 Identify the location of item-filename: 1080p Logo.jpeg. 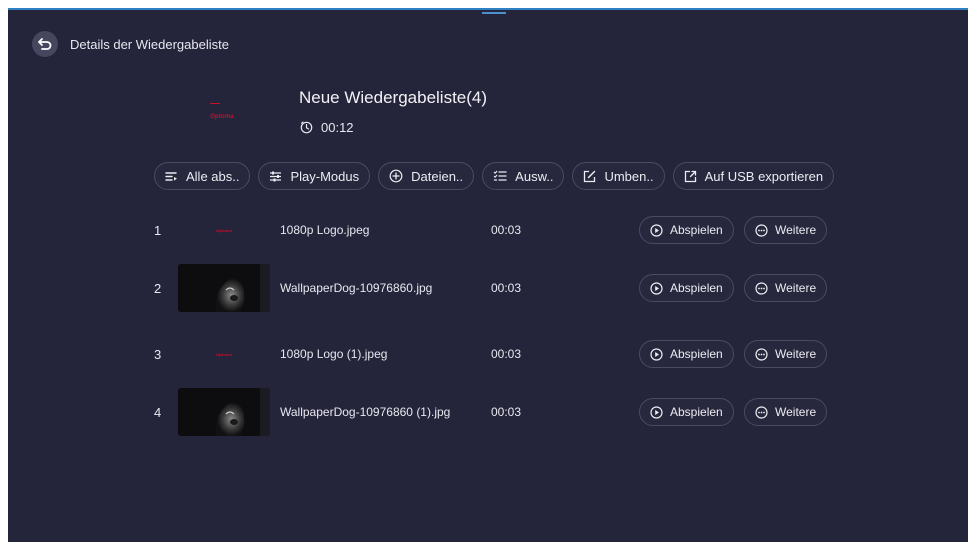
(325, 230).